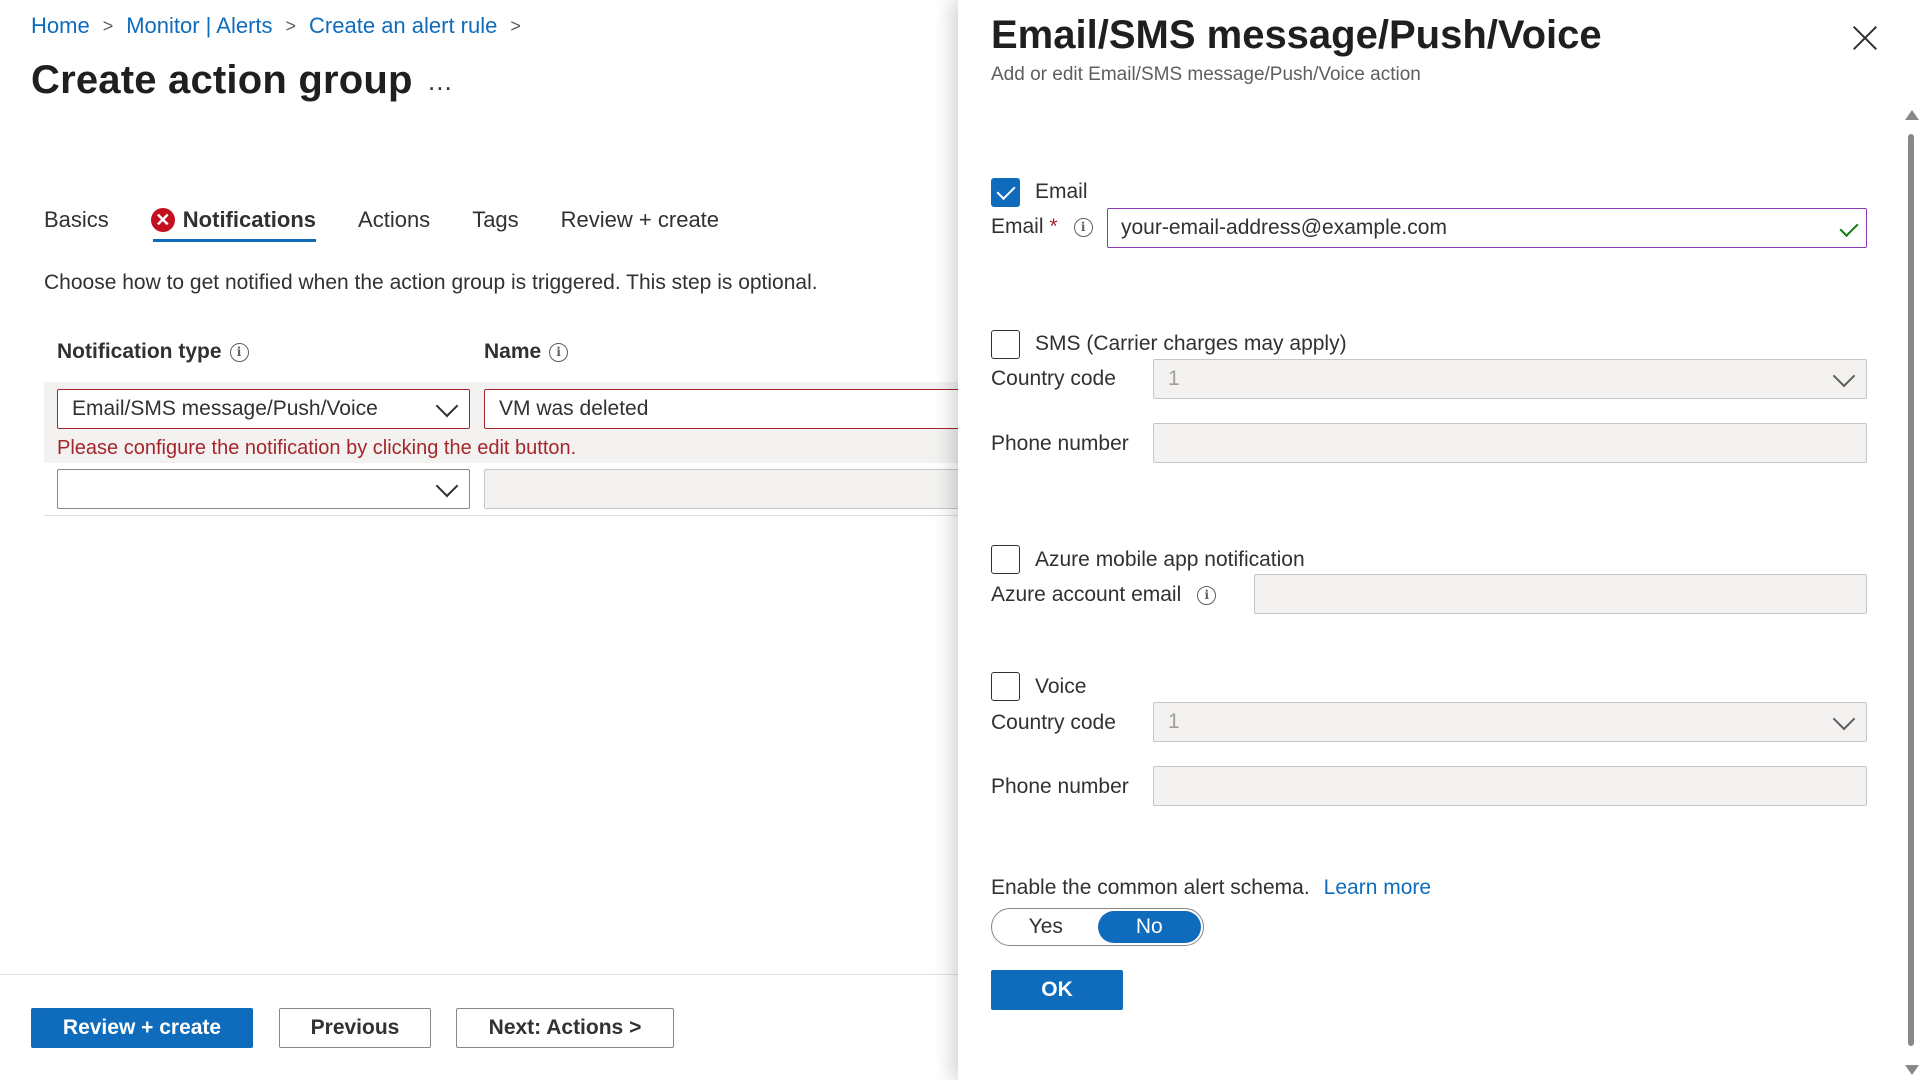 Image resolution: width=1920 pixels, height=1080 pixels. What do you see at coordinates (1005, 559) in the screenshot?
I see `push-checkbox` at bounding box center [1005, 559].